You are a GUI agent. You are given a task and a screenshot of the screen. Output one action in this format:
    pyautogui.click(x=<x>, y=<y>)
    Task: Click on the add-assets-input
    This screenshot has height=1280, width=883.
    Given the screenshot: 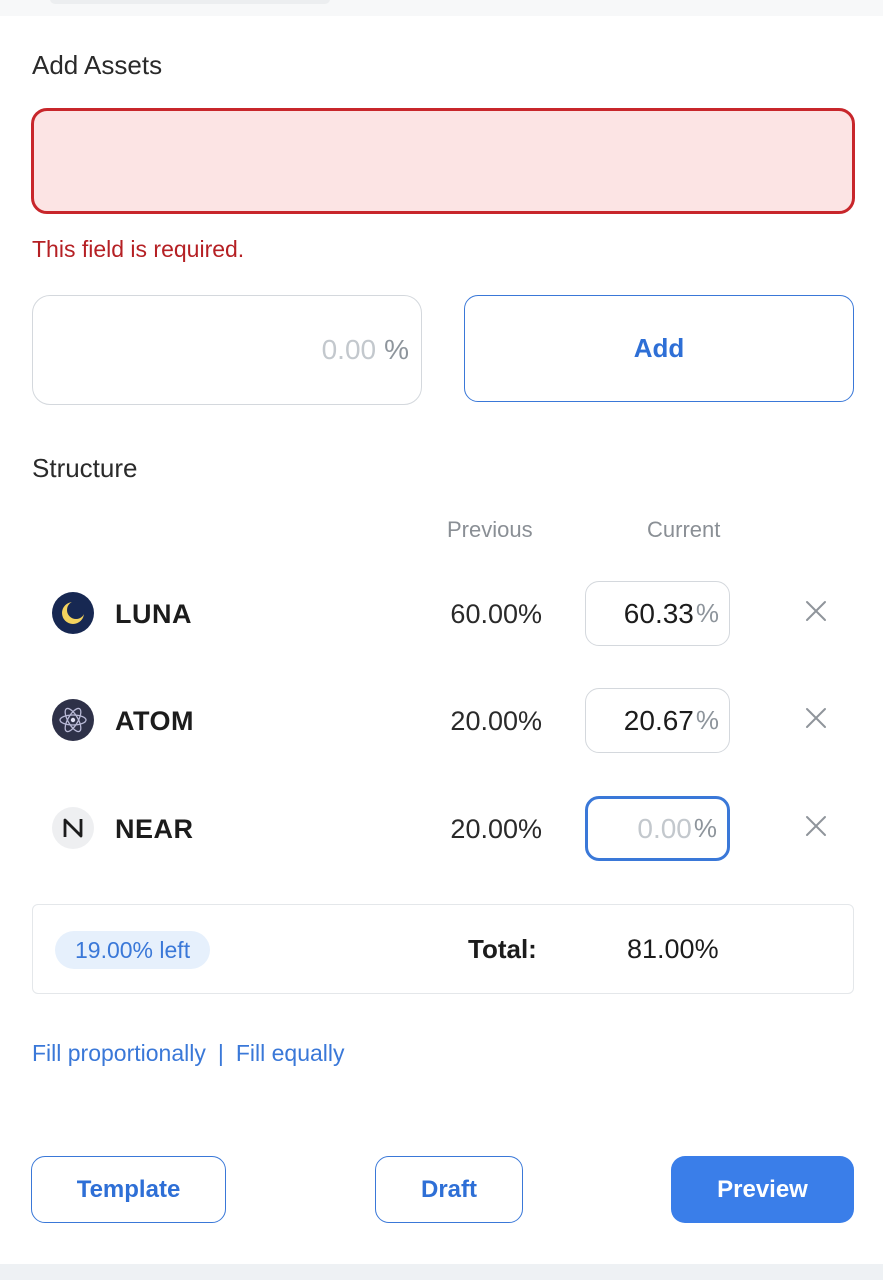 What is the action you would take?
    pyautogui.click(x=443, y=161)
    